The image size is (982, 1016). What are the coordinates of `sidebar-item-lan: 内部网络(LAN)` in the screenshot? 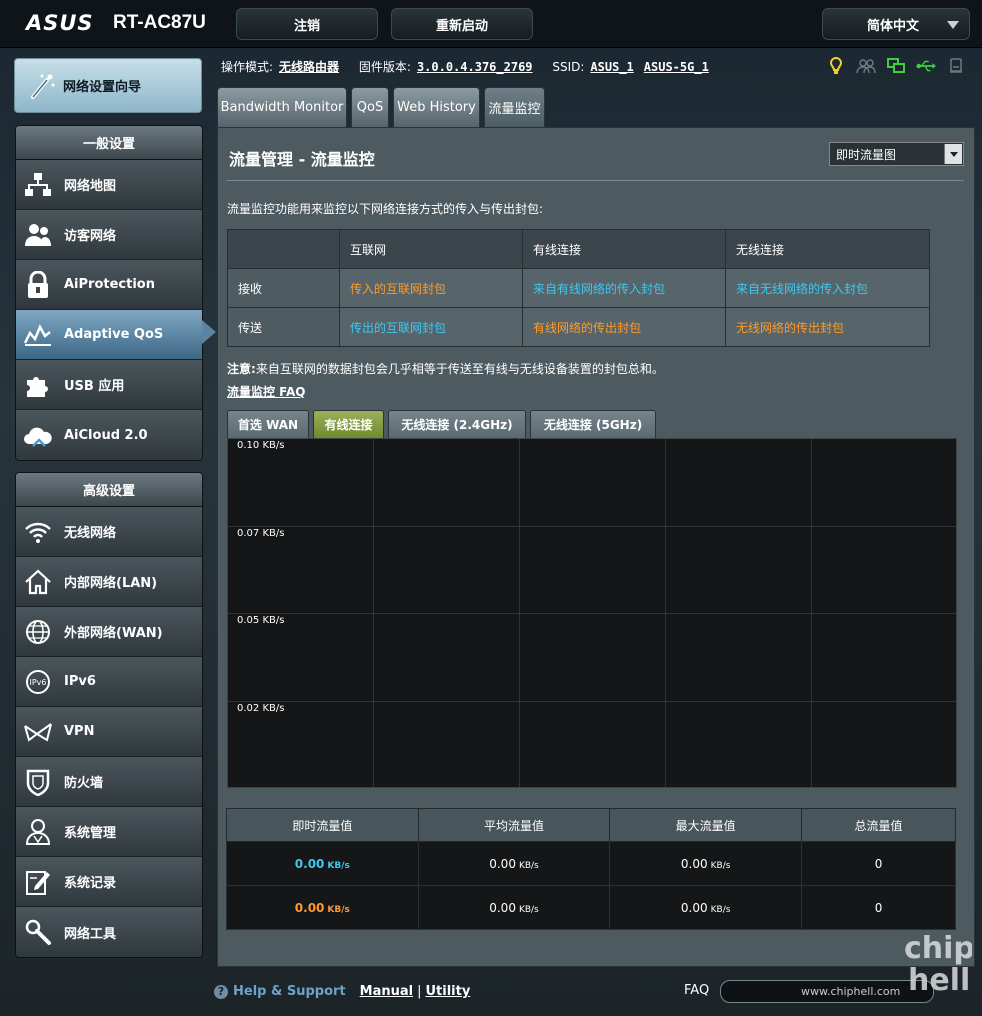 It's located at (109, 582).